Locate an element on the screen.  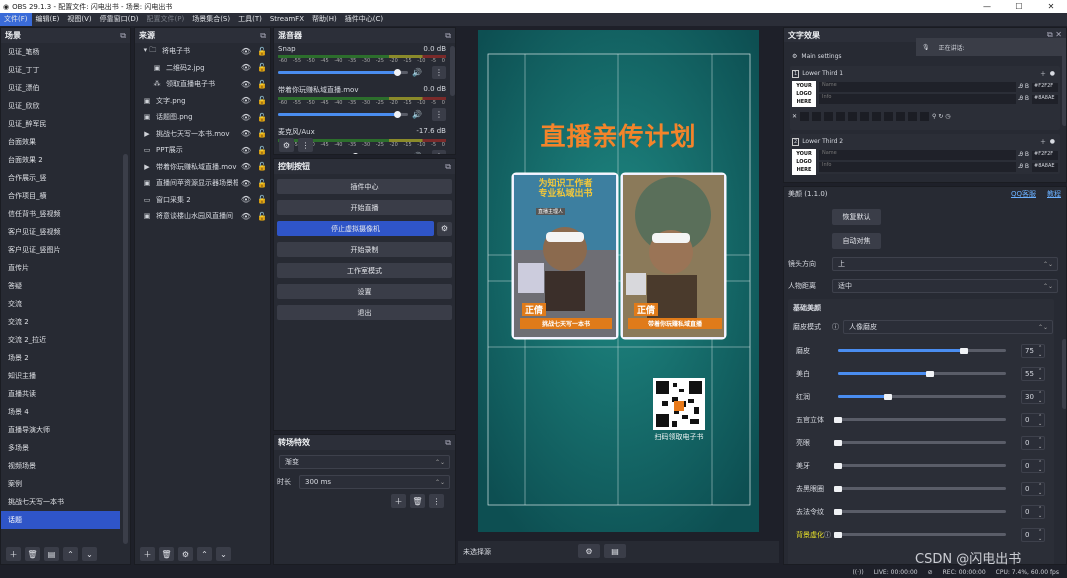
qq-support-link: QQ客服 is located at coordinates (1023, 194).